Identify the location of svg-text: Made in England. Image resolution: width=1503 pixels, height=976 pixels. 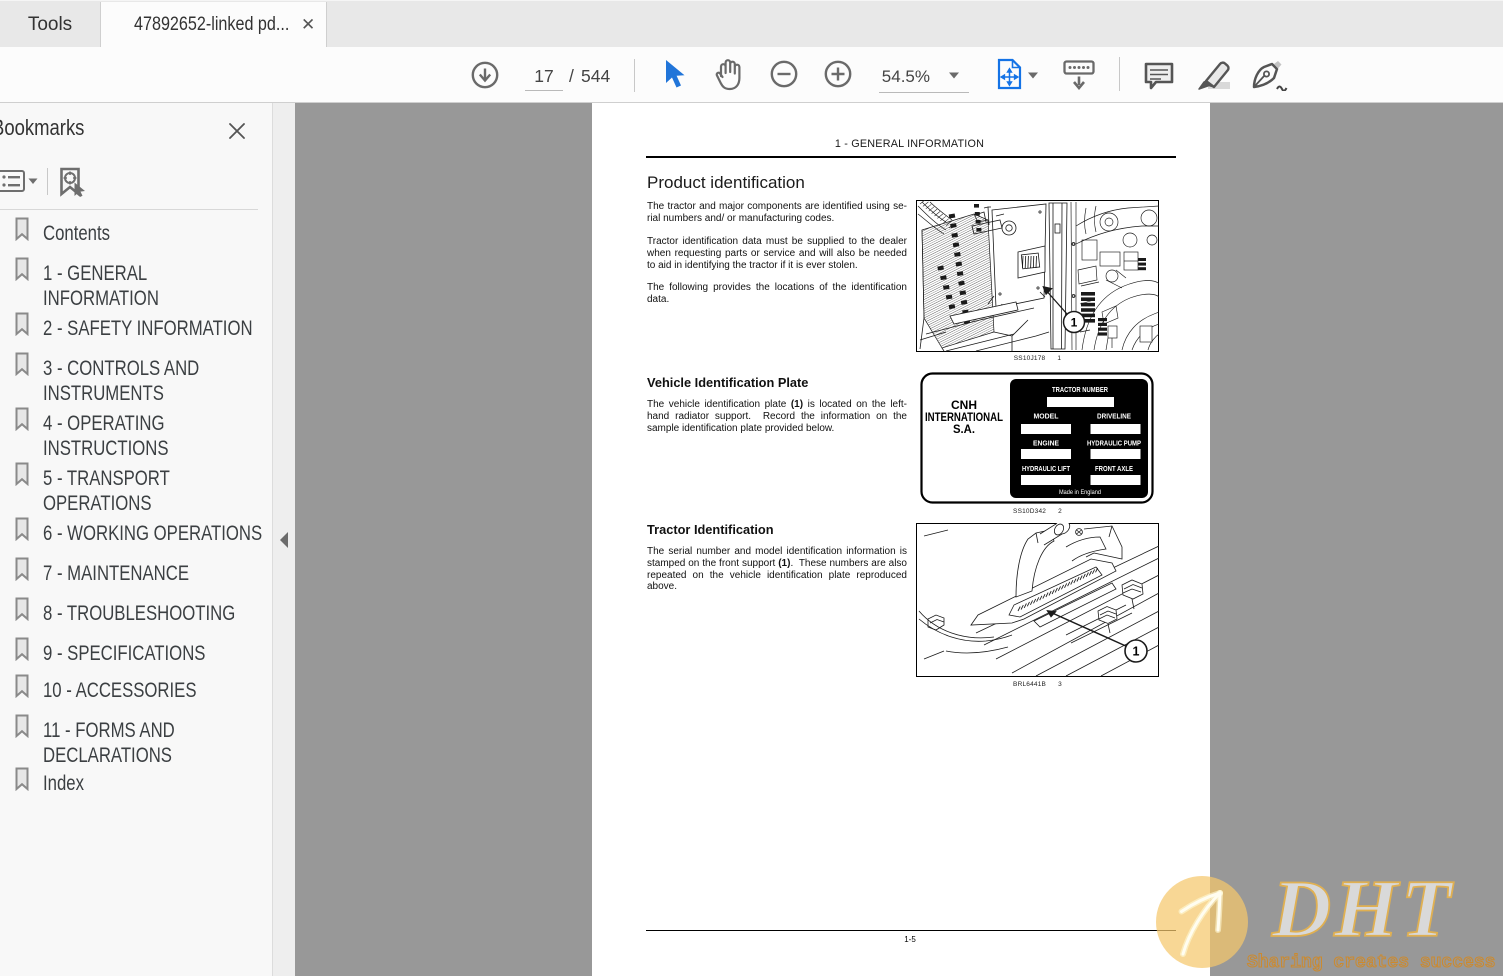
(1080, 493).